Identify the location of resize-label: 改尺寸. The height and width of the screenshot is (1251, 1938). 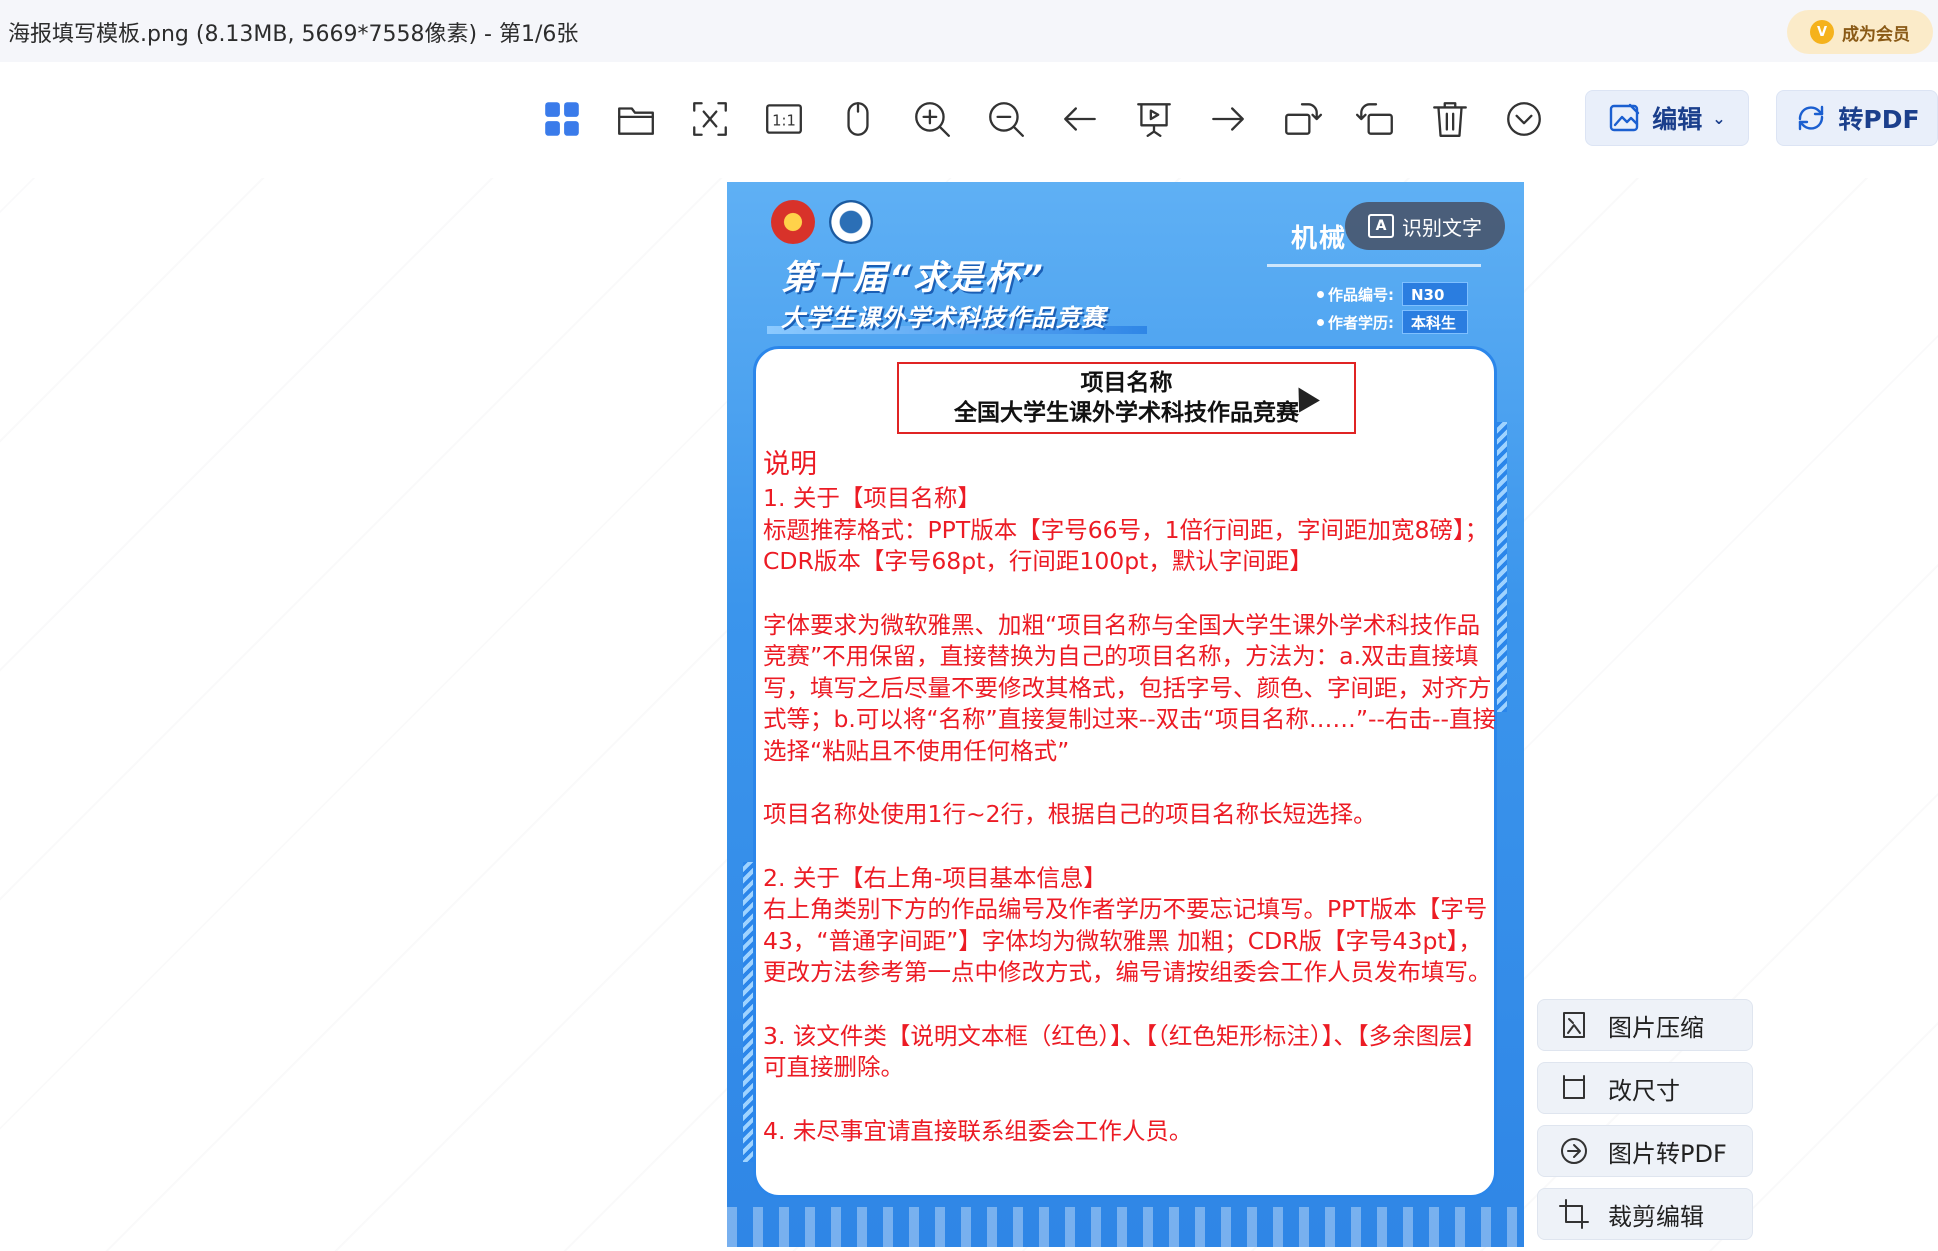
(1644, 1090).